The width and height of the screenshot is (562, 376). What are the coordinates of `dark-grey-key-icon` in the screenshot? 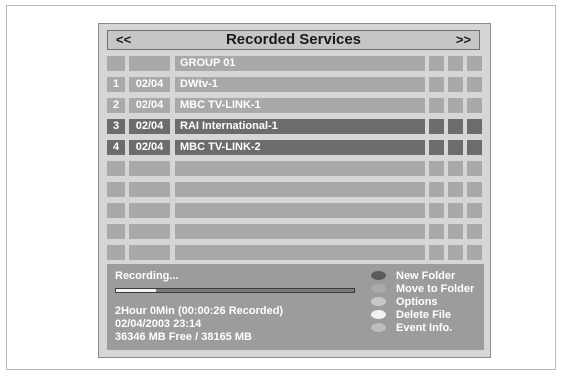 It's located at (378, 275).